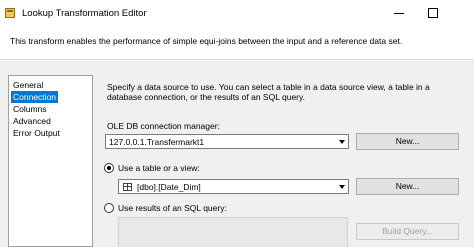 This screenshot has height=247, width=474. Describe the element at coordinates (163, 126) in the screenshot. I see `connection-manager-label: OLE DB connection manager:` at that location.